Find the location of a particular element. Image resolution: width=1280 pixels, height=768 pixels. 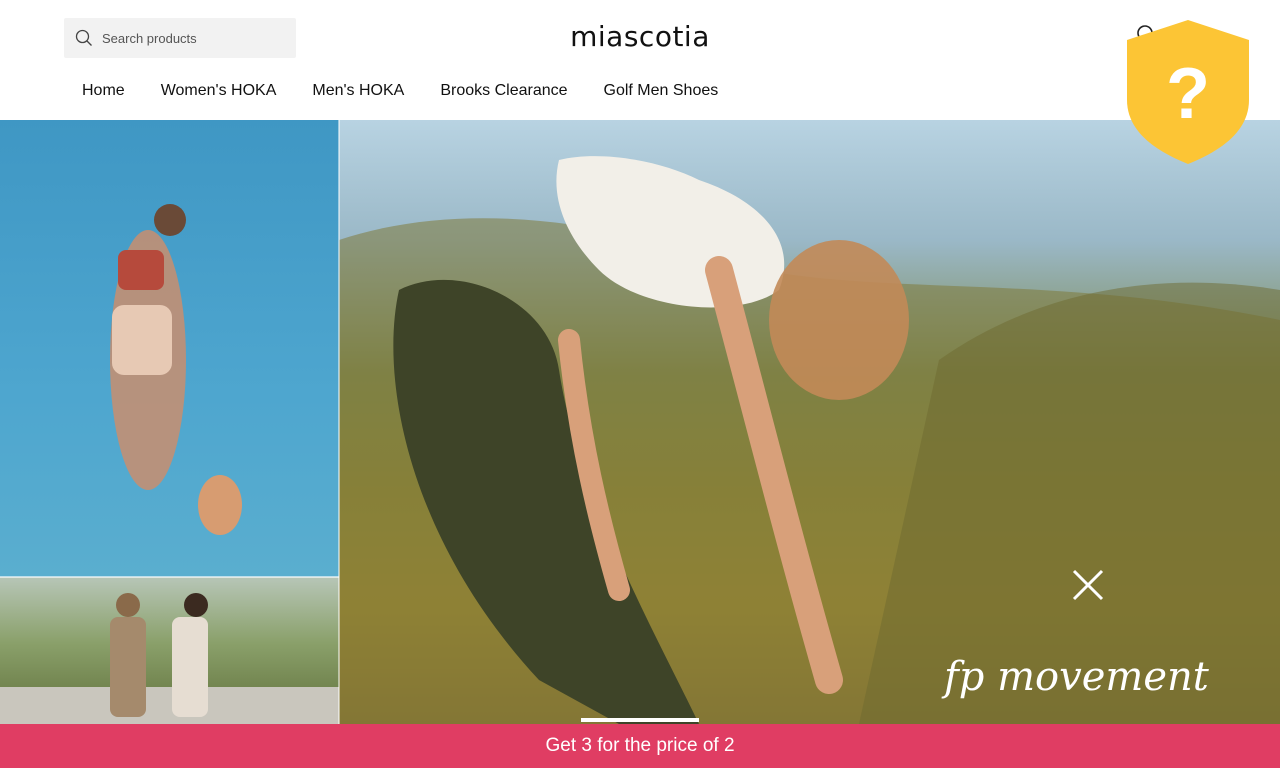

slide-indicator-active is located at coordinates (640, 720).